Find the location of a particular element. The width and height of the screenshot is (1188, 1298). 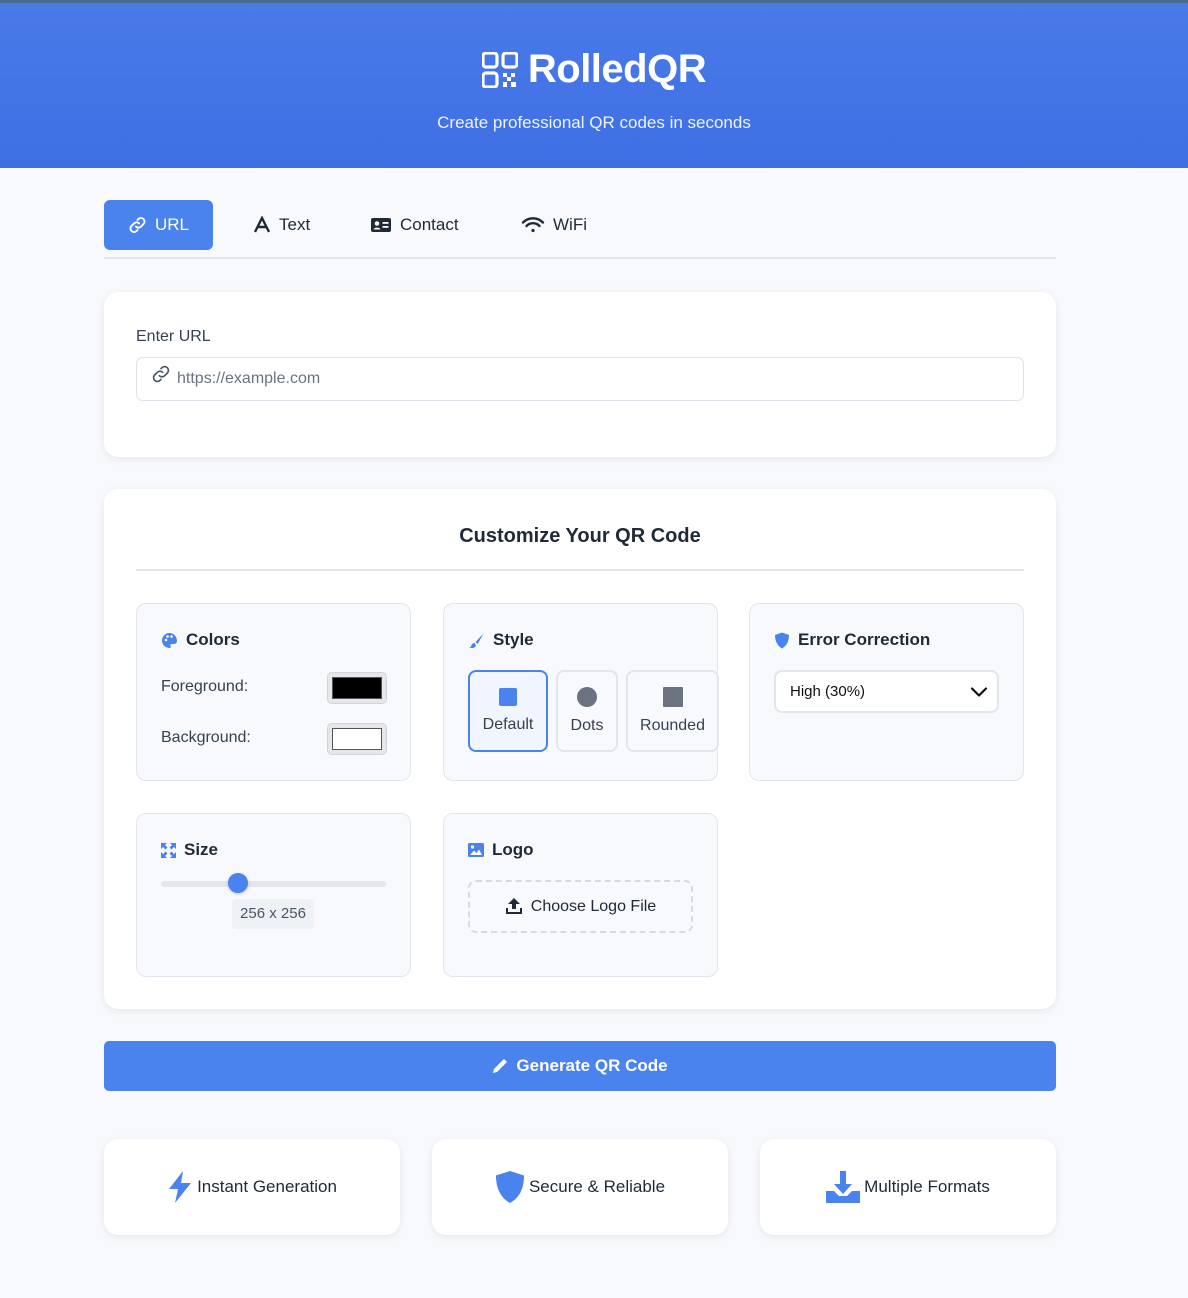

error-correction-panel: Error Correction High (30%) is located at coordinates (886, 692).